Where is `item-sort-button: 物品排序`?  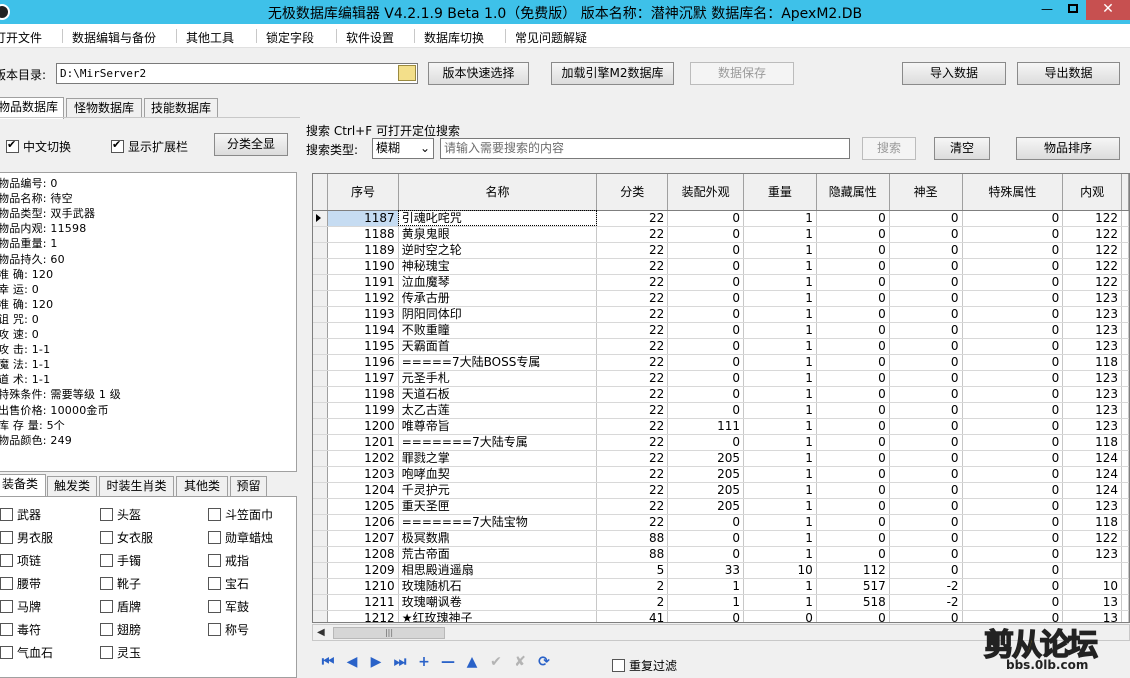
item-sort-button: 物品排序 is located at coordinates (1068, 148).